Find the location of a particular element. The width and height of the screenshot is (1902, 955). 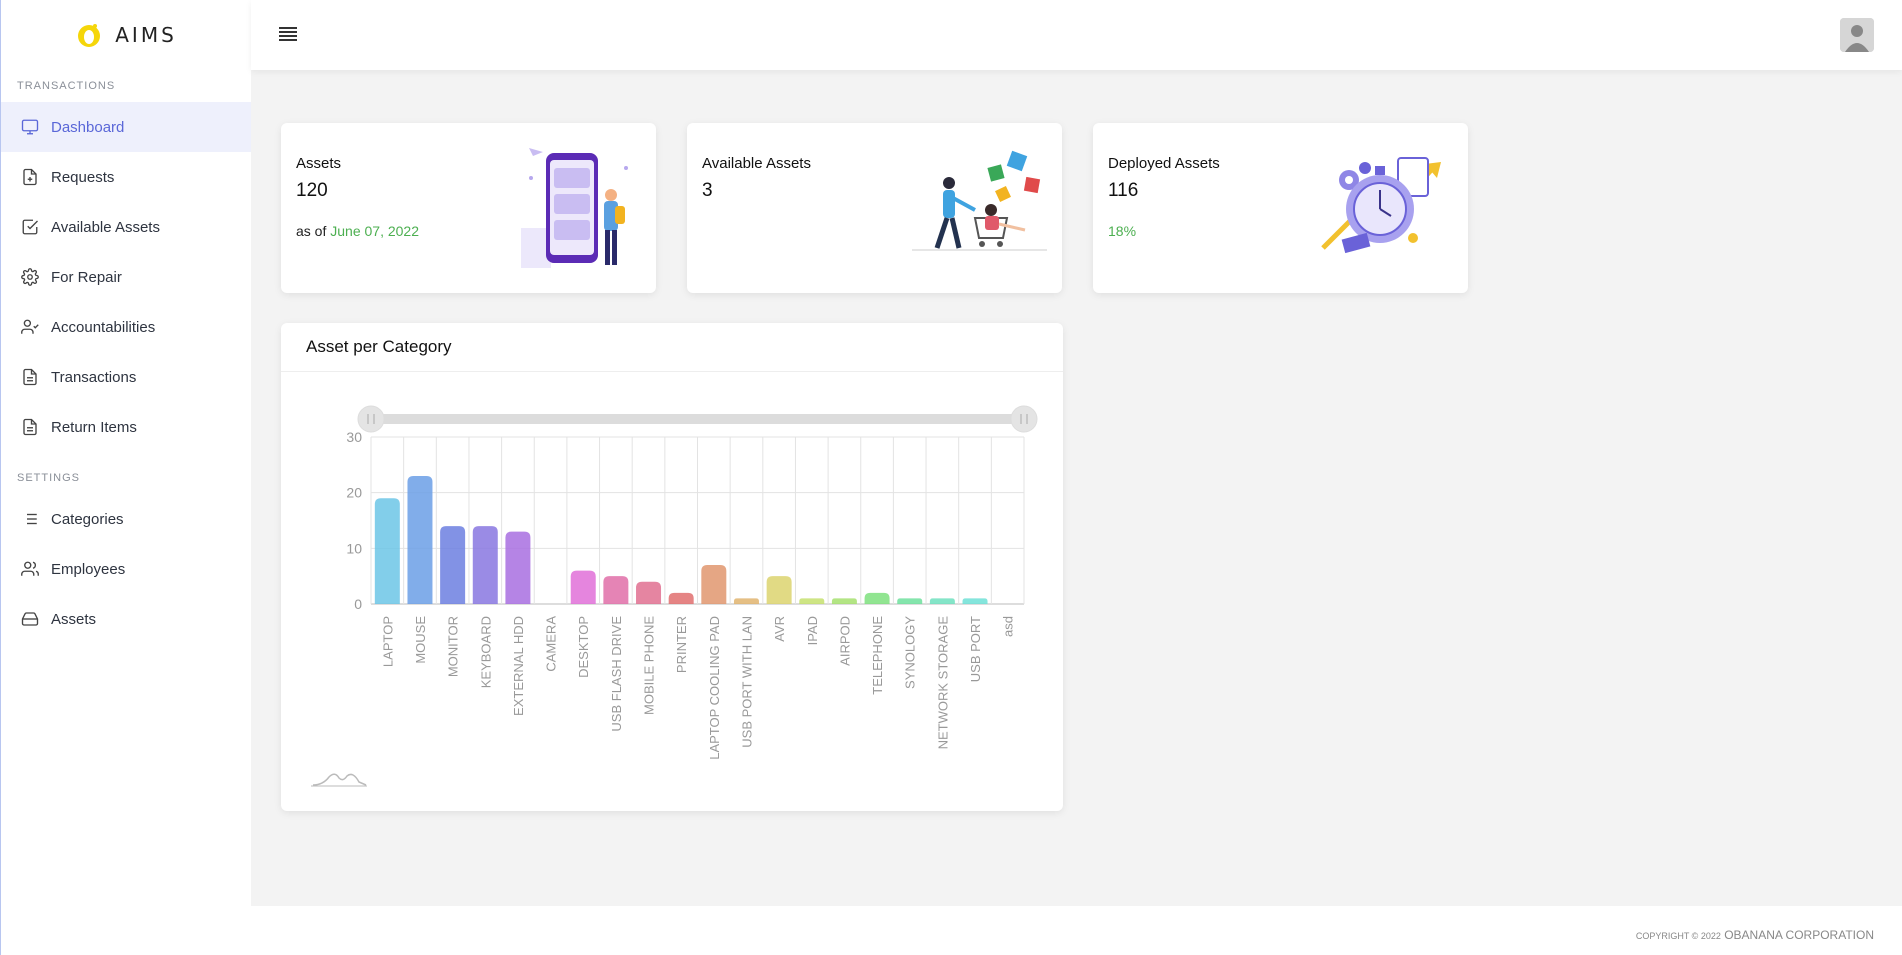

x-tick-label: LAPTOP is located at coordinates (387, 641).